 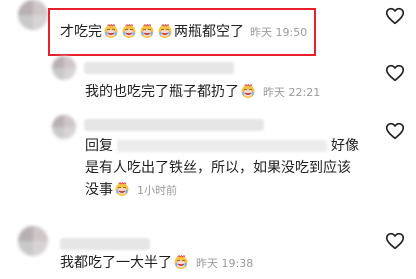 I want to click on comment-text: 我都吃了一大半了 昨天 19:38, so click(x=156, y=263).